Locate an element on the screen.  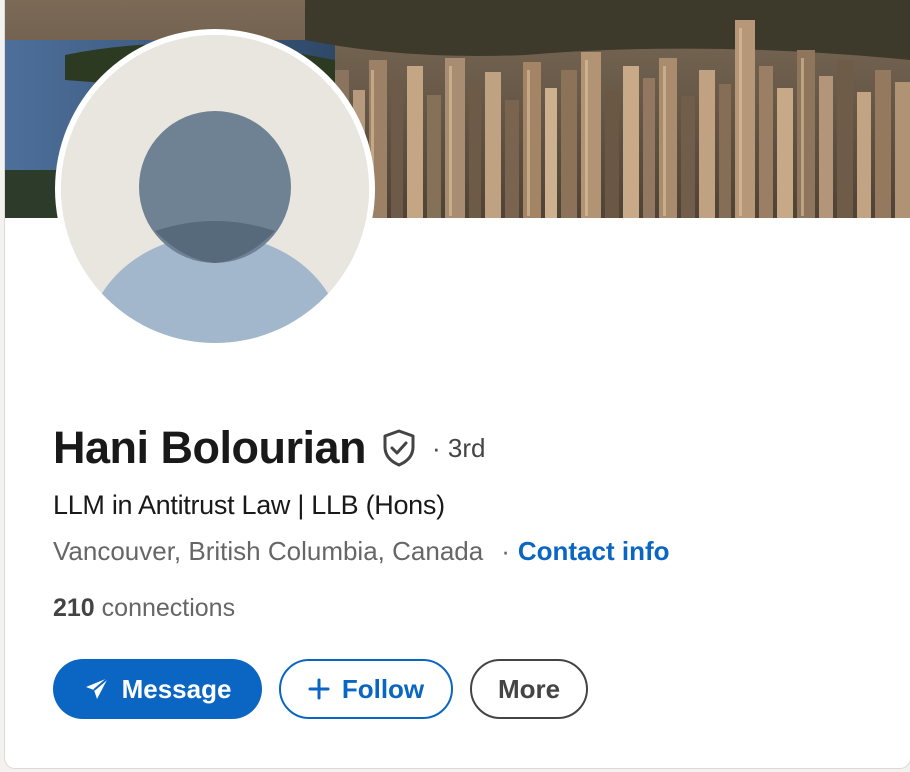
connections-label: connections is located at coordinates (165, 608).